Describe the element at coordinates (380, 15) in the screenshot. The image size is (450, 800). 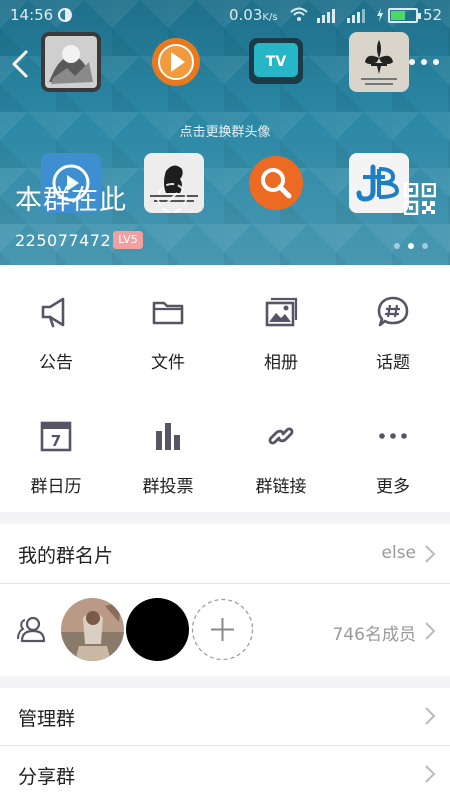
I see `charging-icon` at that location.